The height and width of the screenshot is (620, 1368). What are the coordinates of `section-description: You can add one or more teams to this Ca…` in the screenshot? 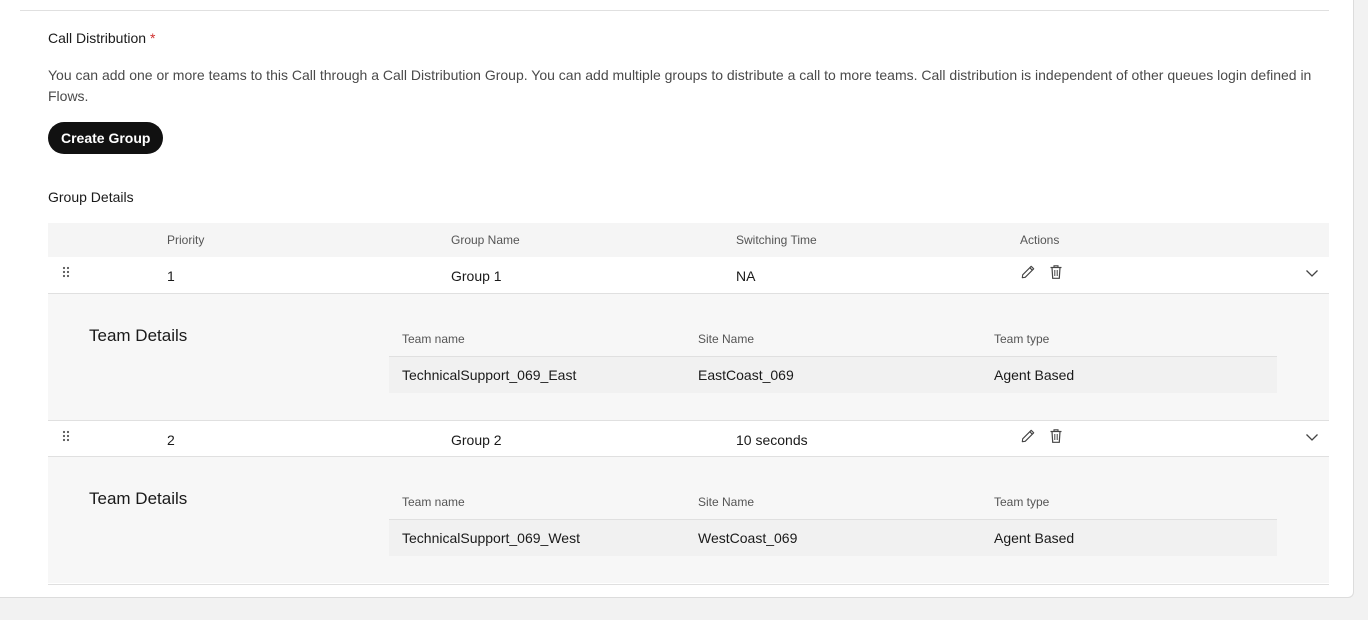 It's located at (680, 85).